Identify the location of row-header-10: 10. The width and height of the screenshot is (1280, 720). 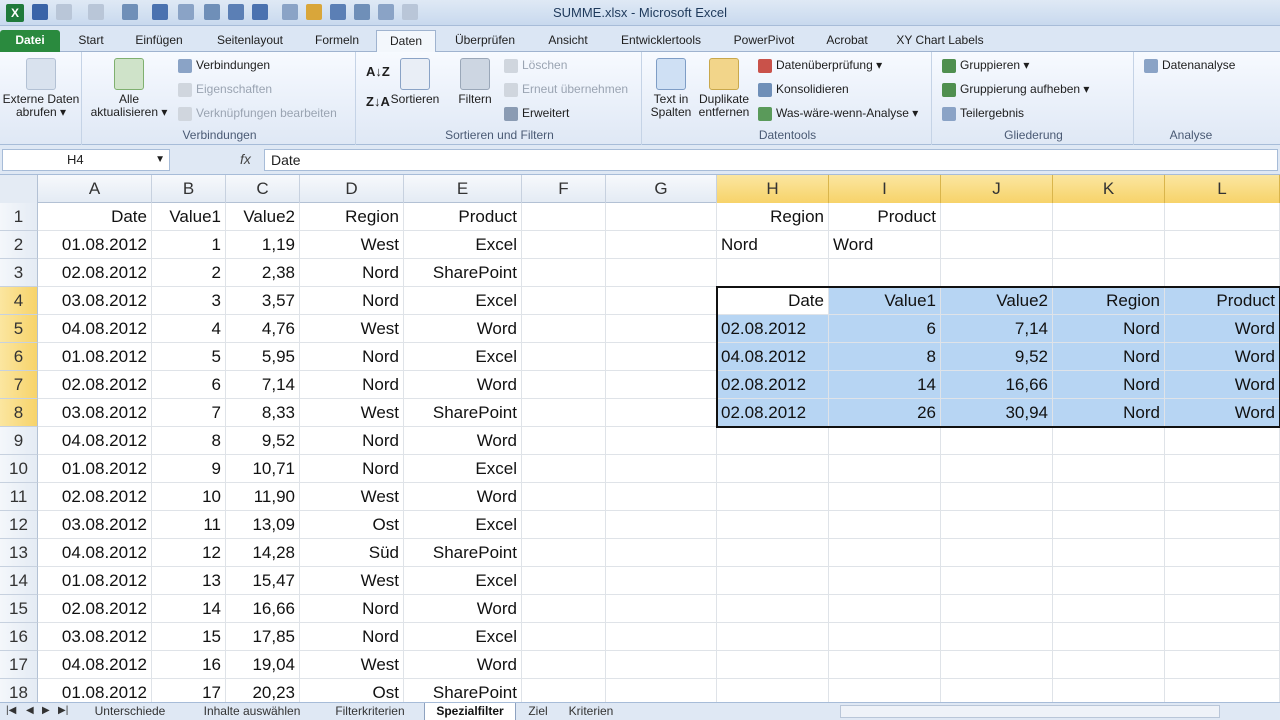
(19, 469).